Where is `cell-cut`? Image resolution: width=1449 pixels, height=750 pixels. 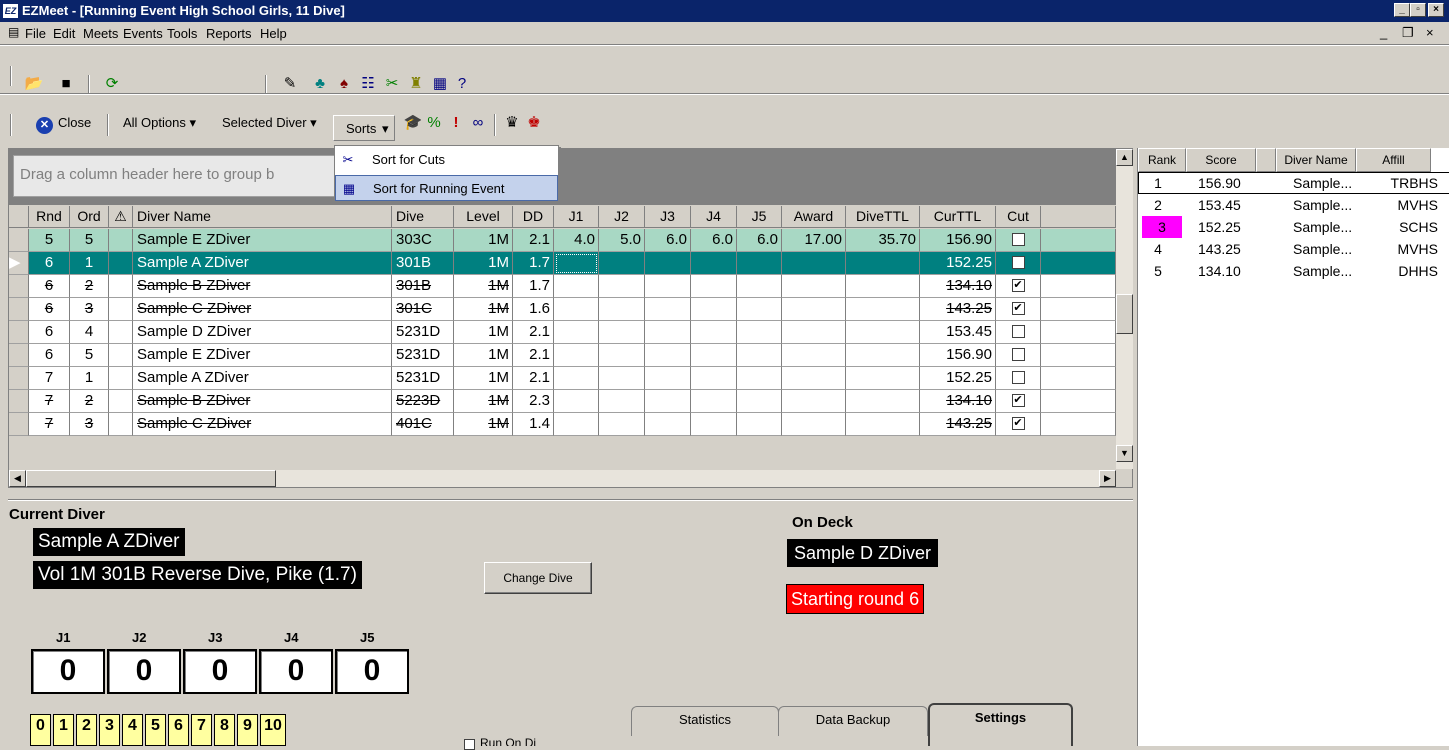
cell-cut is located at coordinates (1018, 378).